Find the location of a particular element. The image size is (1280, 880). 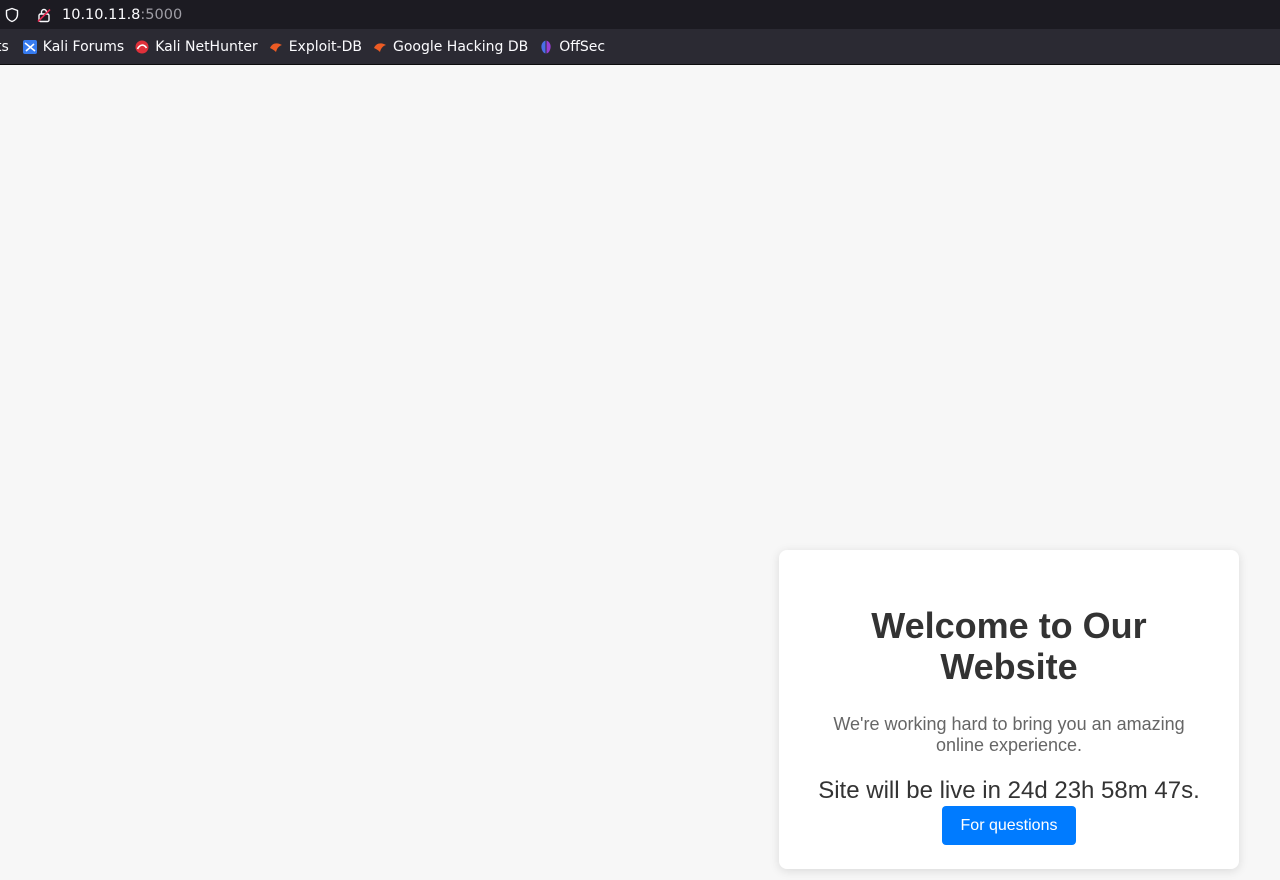

bookmark-offsec: OffSec is located at coordinates (571, 47).